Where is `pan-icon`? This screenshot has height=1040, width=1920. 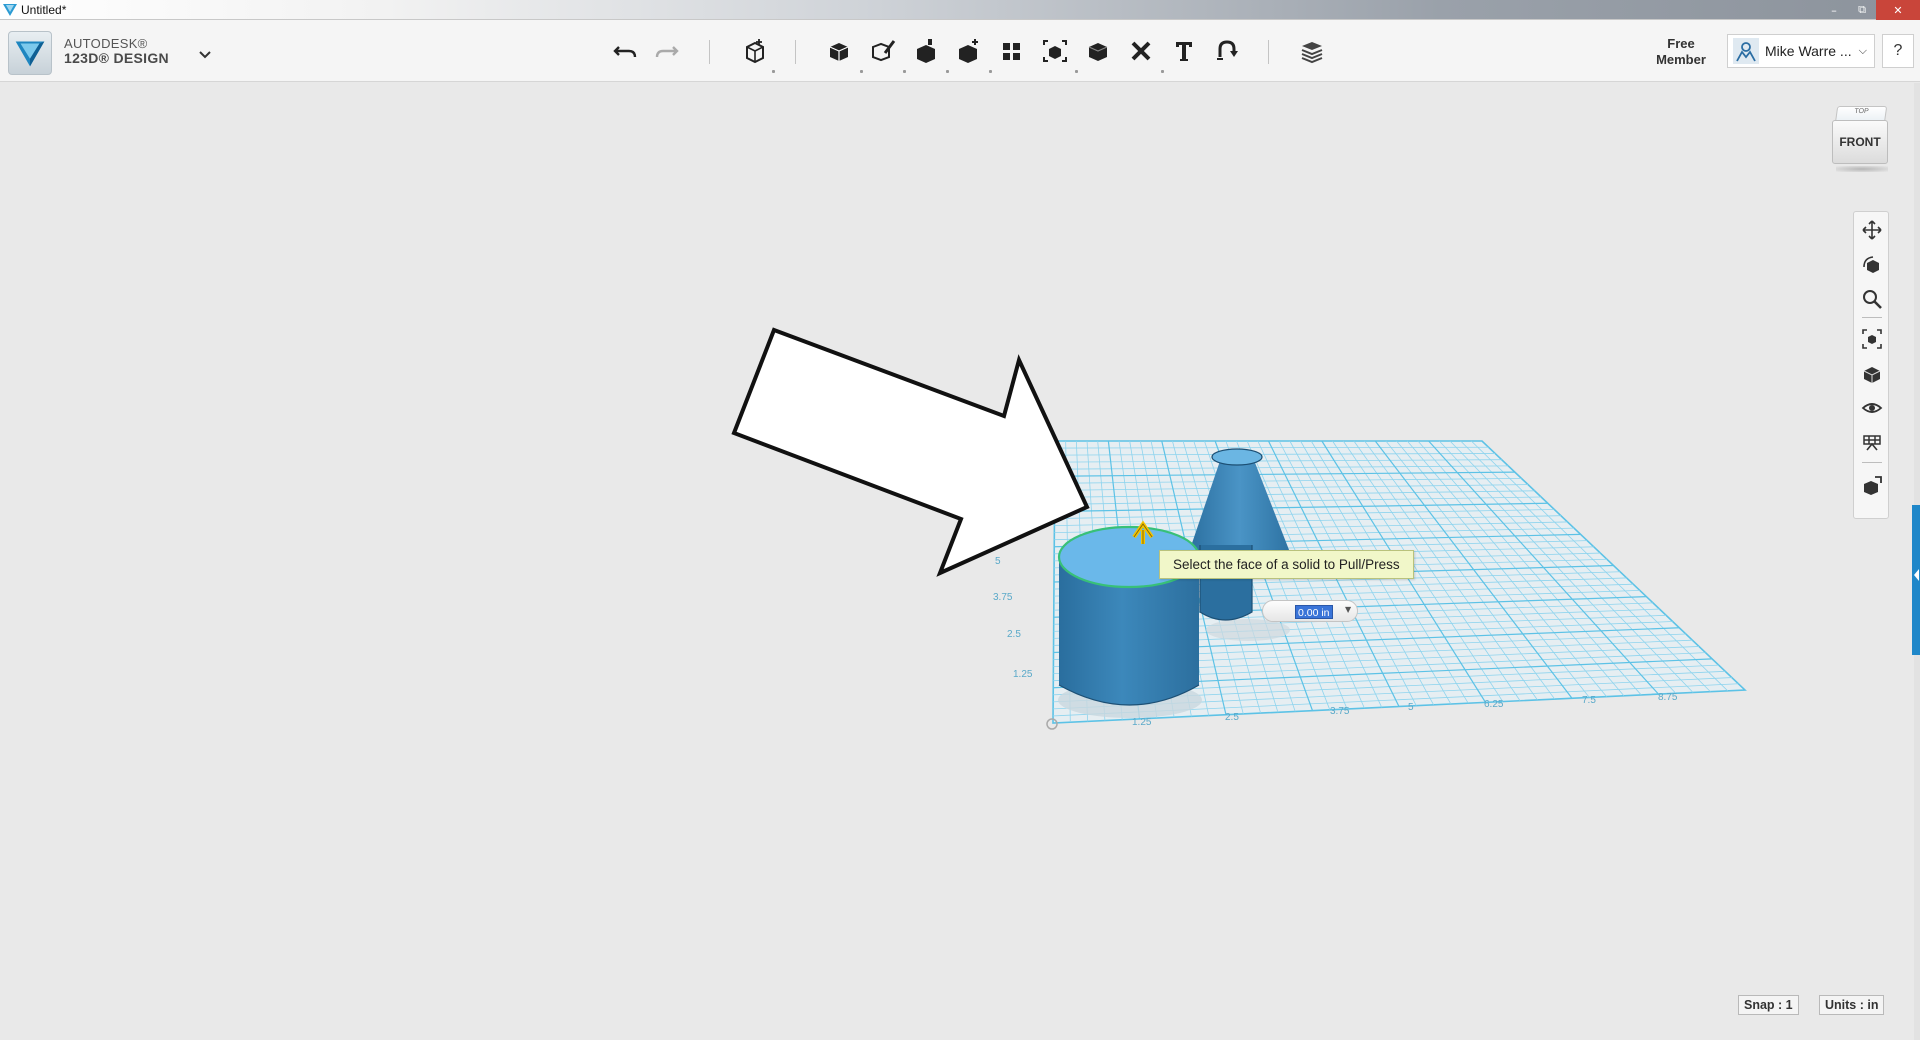
pan-icon is located at coordinates (1872, 230).